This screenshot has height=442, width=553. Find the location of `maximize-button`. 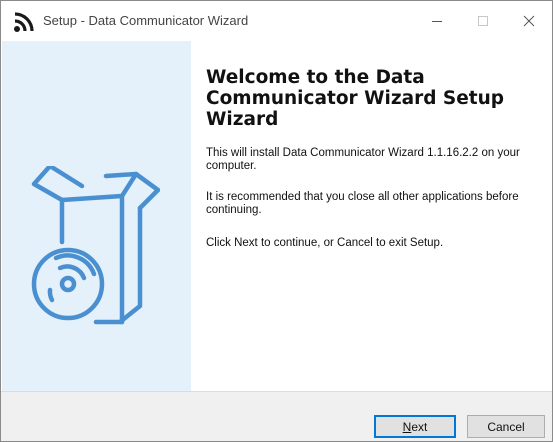

maximize-button is located at coordinates (483, 21).